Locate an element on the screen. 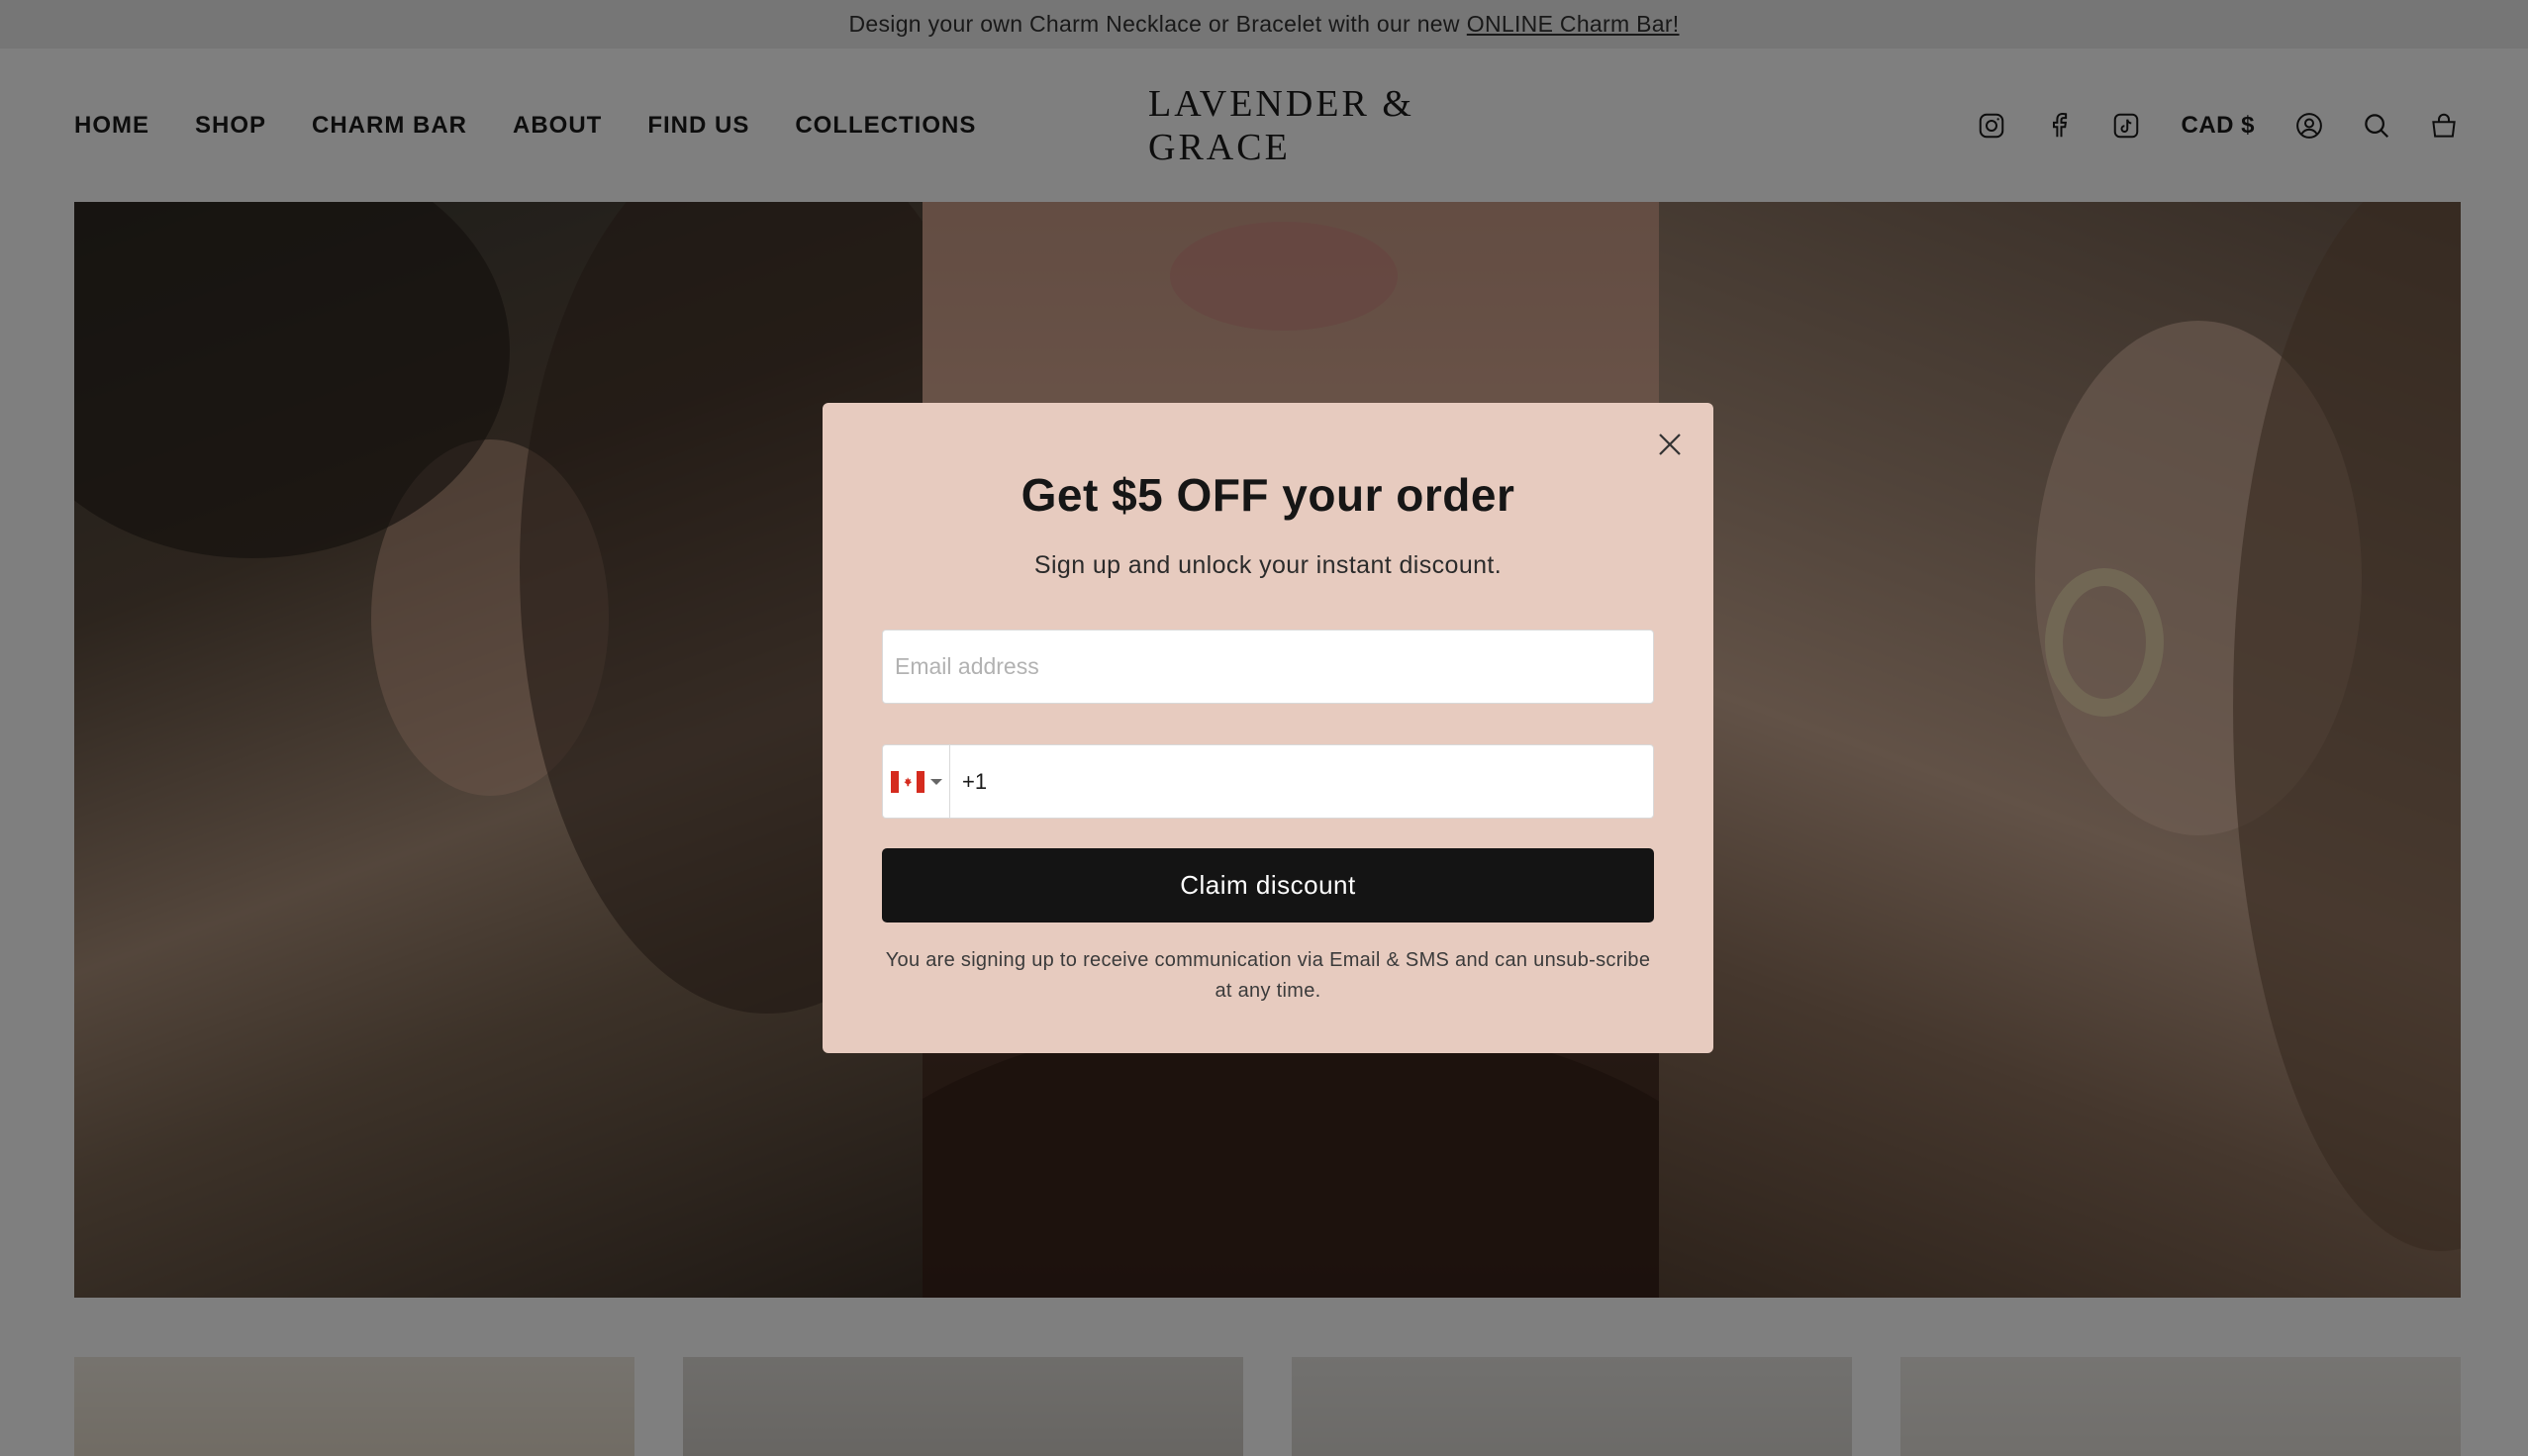 The height and width of the screenshot is (1456, 2528). email-field is located at coordinates (1268, 667).